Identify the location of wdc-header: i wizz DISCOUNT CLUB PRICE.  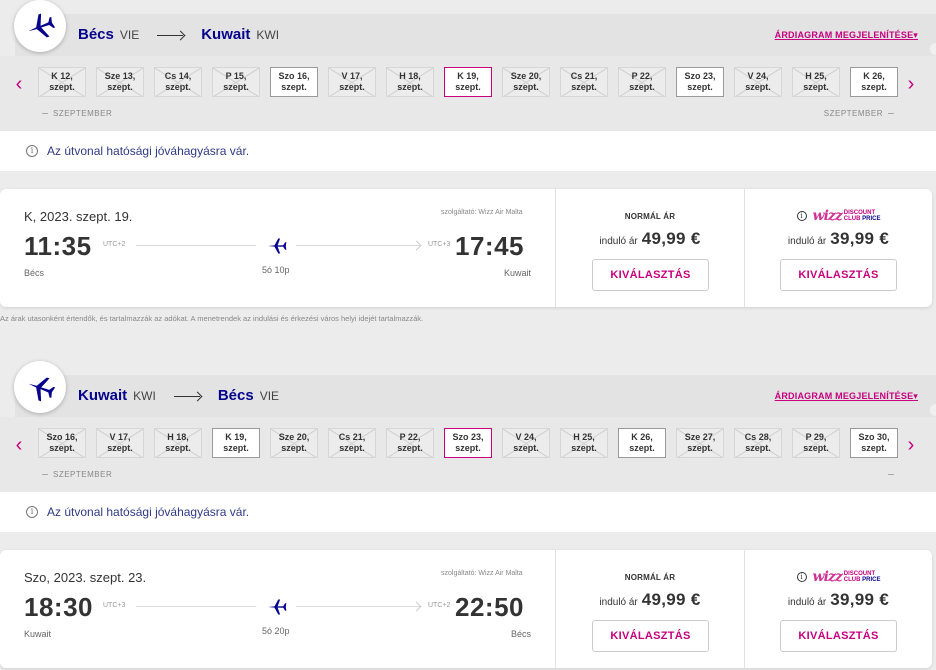
(838, 577).